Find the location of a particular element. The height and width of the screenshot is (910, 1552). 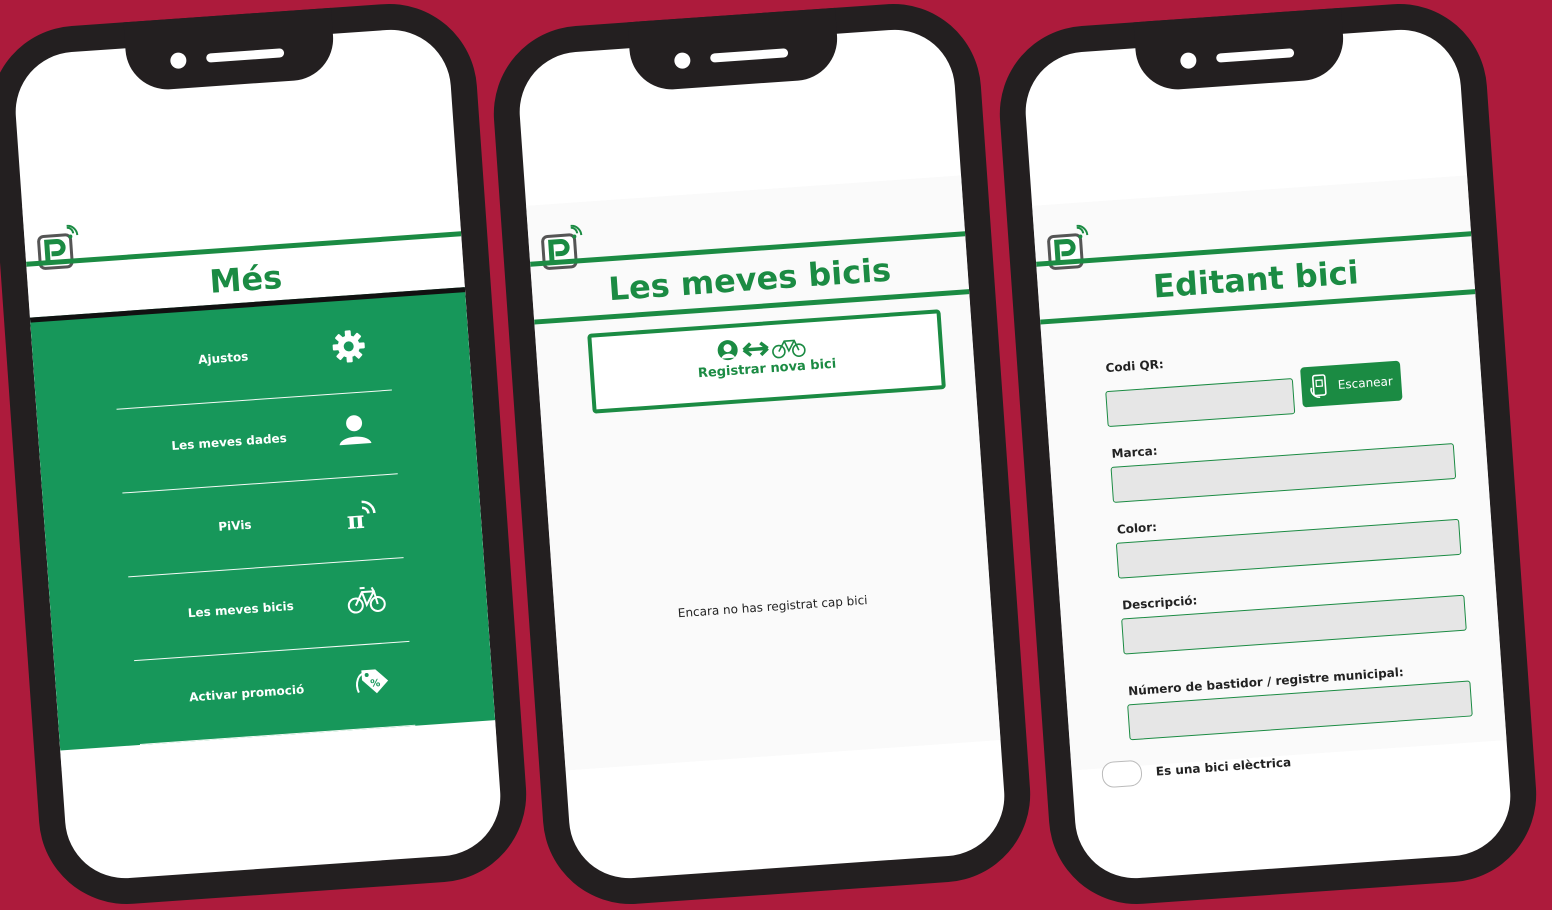

qr-group: Codi QR: Escanear is located at coordinates (1277, 382).